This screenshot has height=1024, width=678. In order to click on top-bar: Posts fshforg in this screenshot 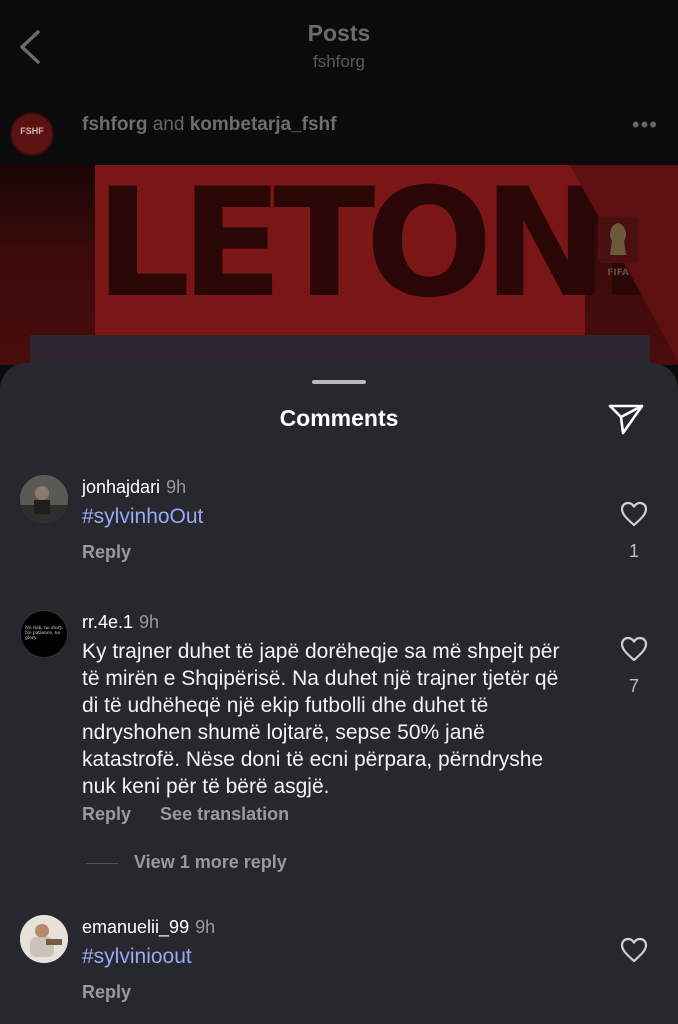, I will do `click(339, 50)`.